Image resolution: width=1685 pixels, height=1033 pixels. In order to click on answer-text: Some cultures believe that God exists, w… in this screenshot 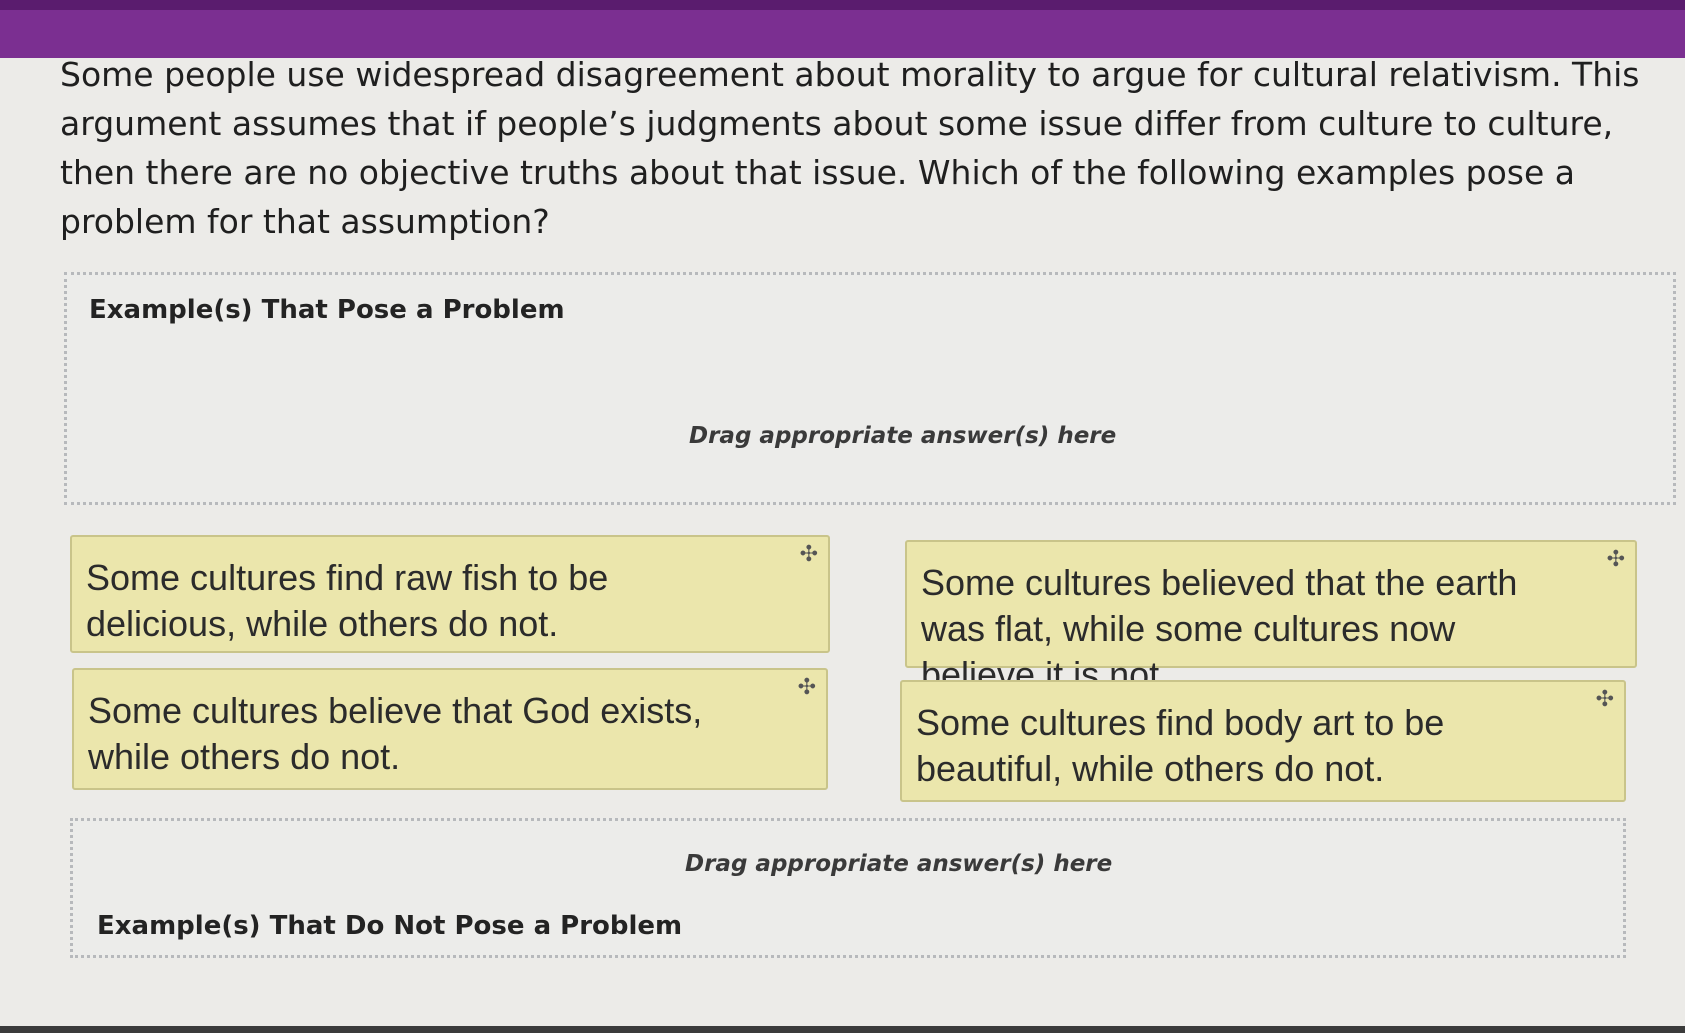, I will do `click(395, 733)`.